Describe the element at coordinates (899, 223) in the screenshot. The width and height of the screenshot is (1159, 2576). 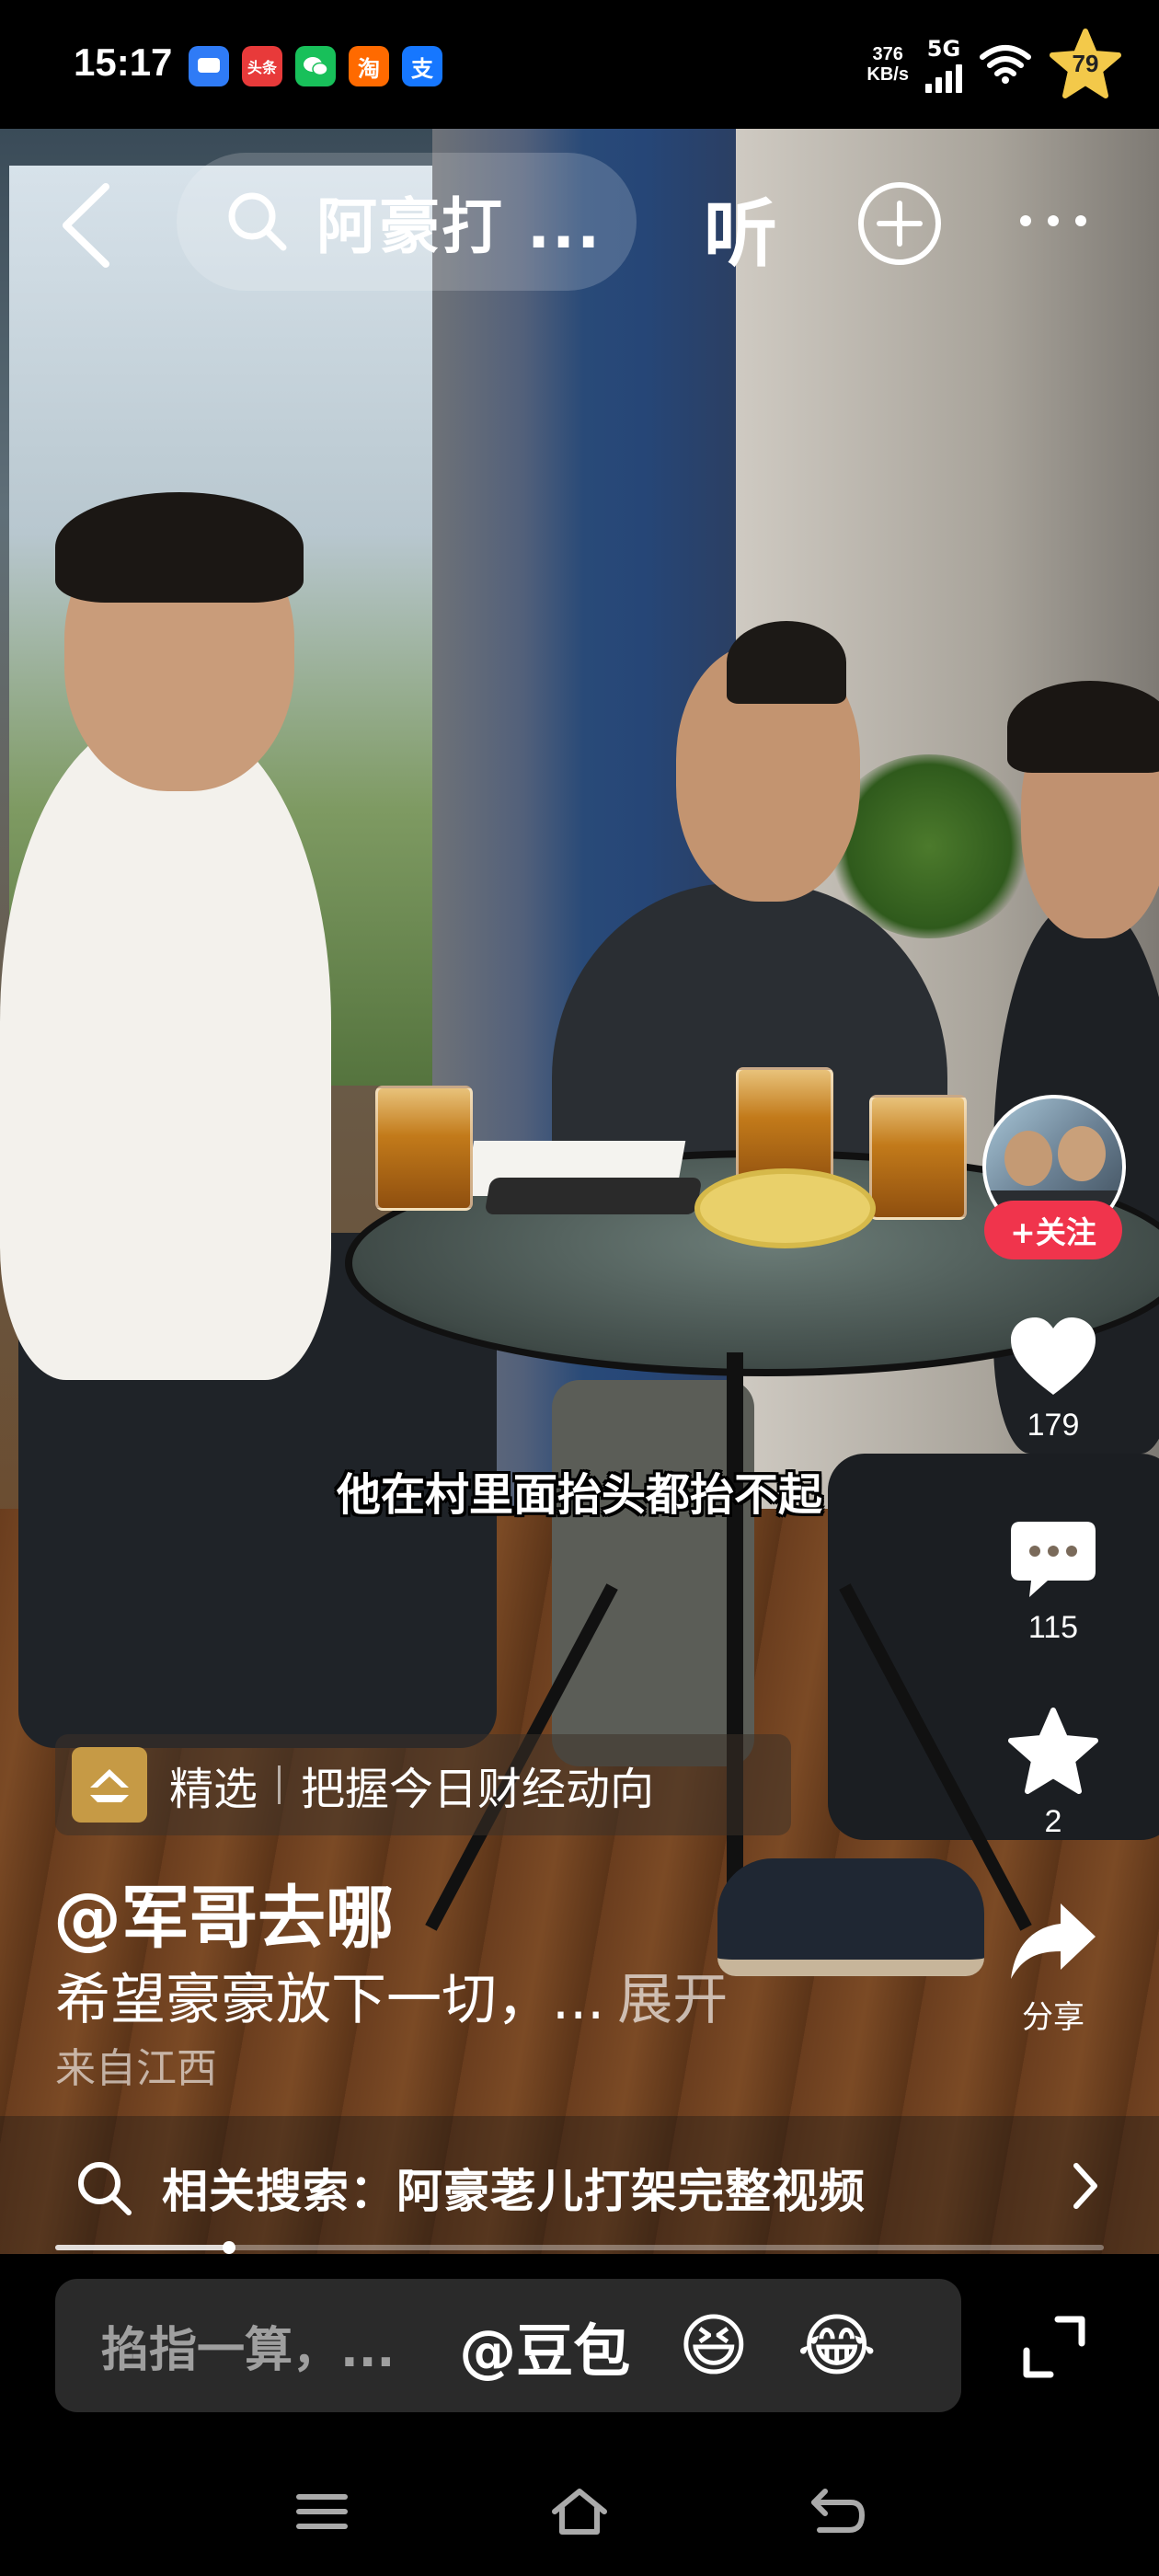
I see `add-icon` at that location.